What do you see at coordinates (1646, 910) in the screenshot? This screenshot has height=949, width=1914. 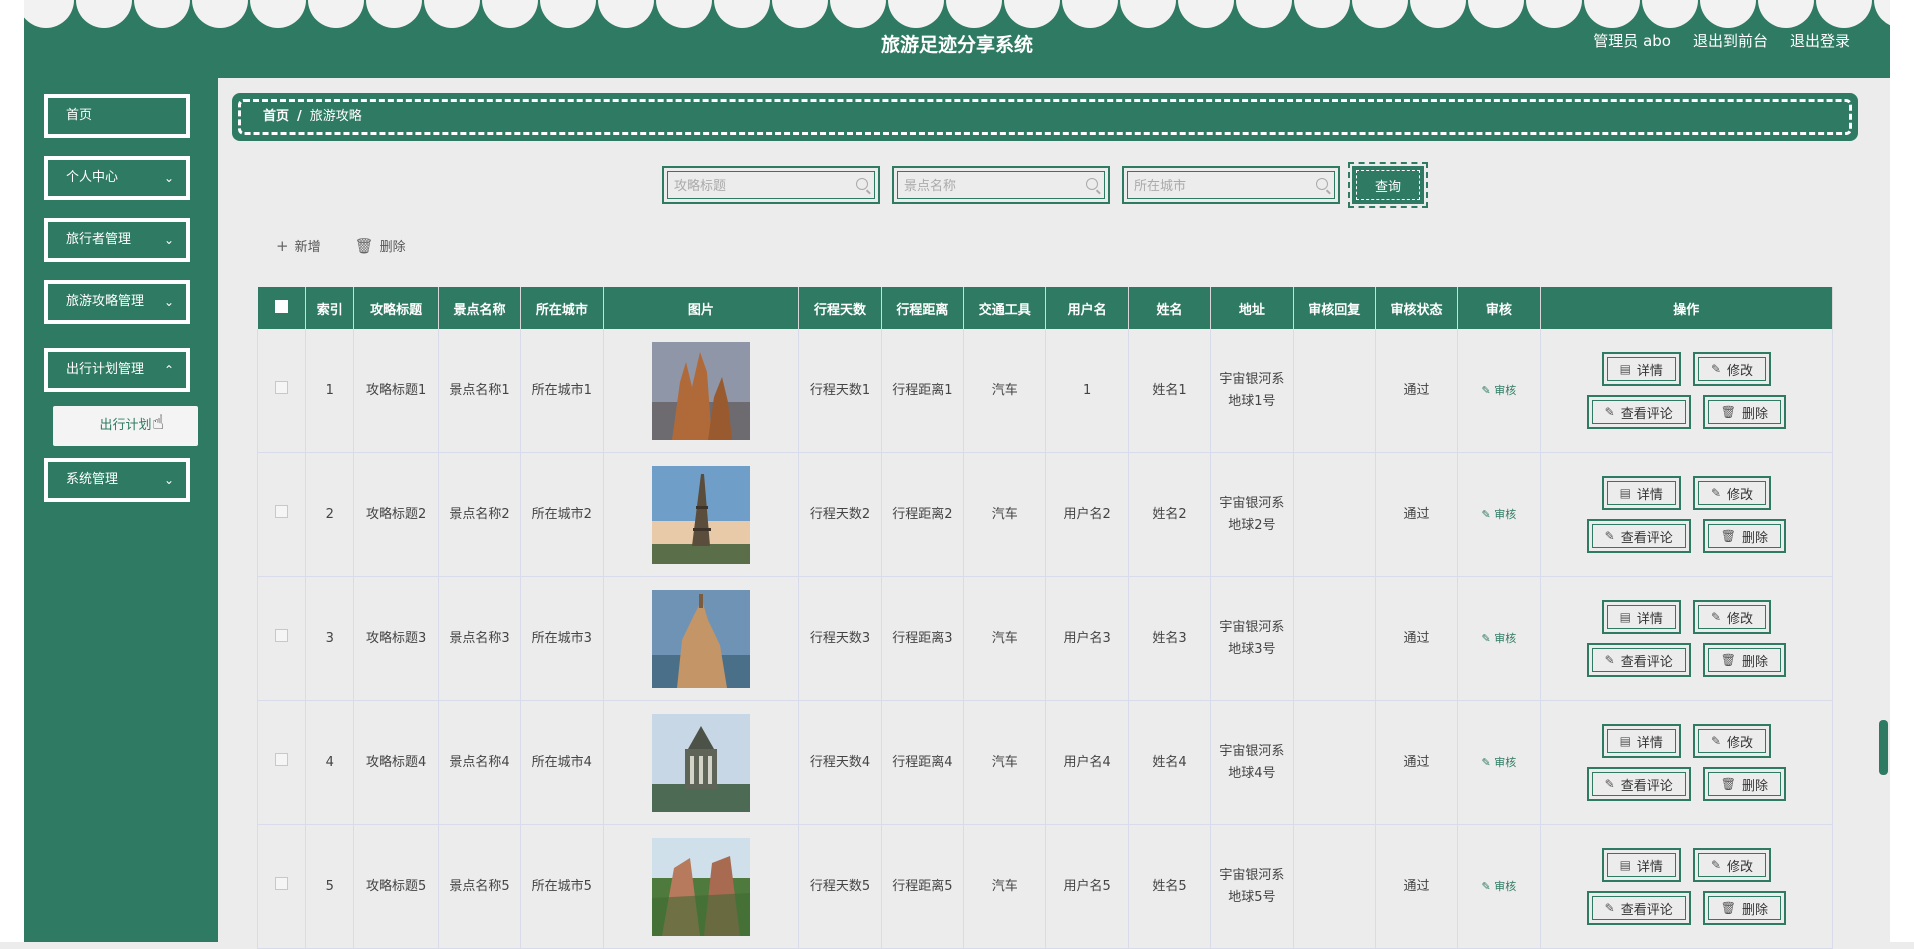 I see `view-comments-button-label: 查看评论` at bounding box center [1646, 910].